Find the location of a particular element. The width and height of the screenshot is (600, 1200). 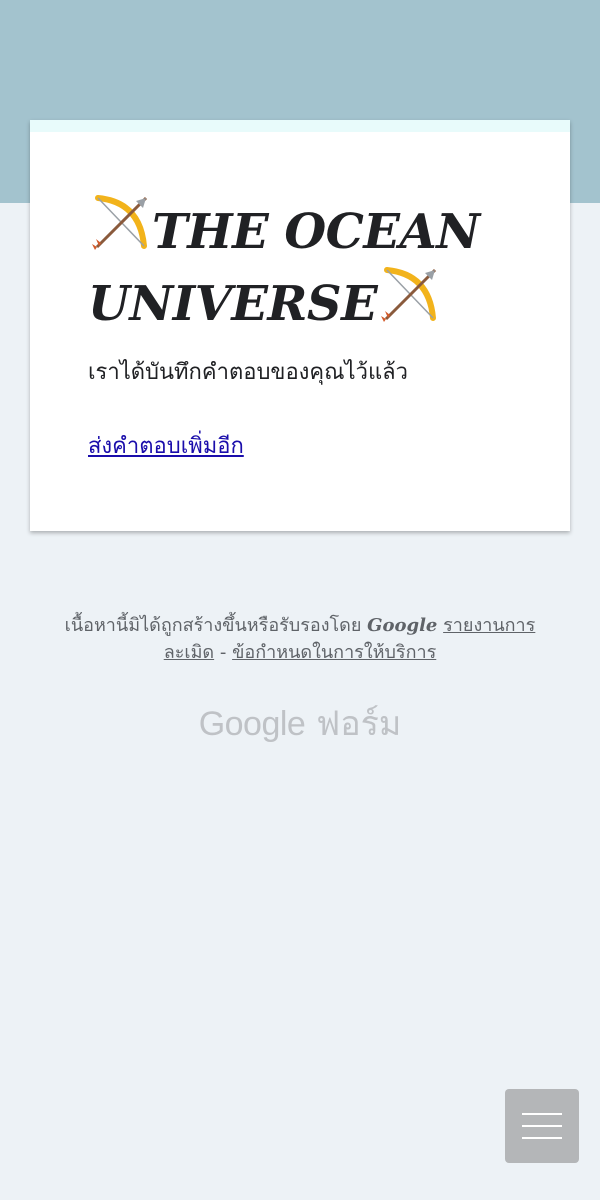

forms-logo-text: ฟอร์ม is located at coordinates (359, 724).